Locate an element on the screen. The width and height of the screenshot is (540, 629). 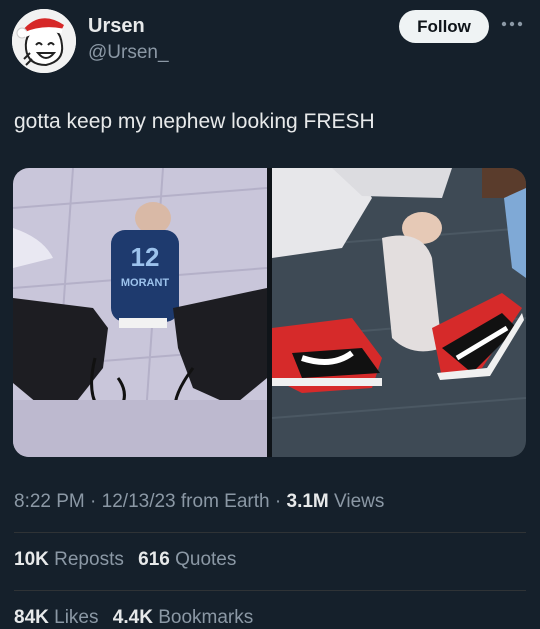
avatar is located at coordinates (44, 41).